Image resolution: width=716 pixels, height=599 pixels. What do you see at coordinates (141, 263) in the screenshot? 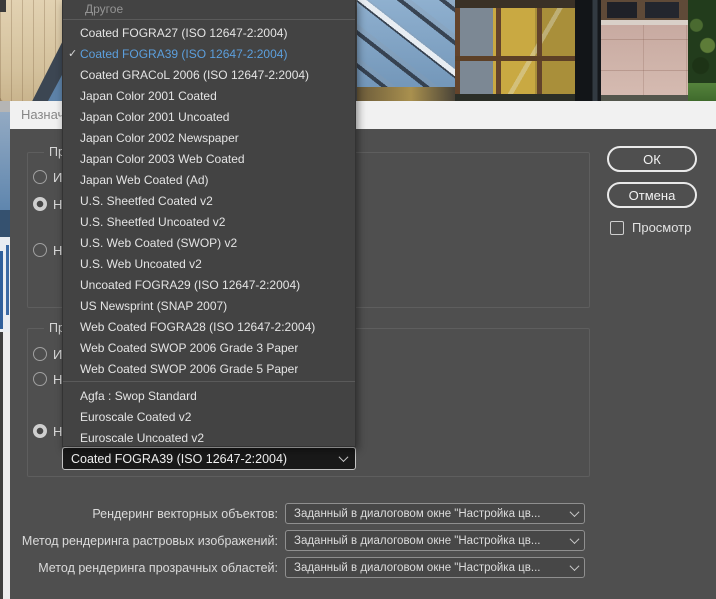
I see `popup-item-label: U.S. Web Uncoated v2` at bounding box center [141, 263].